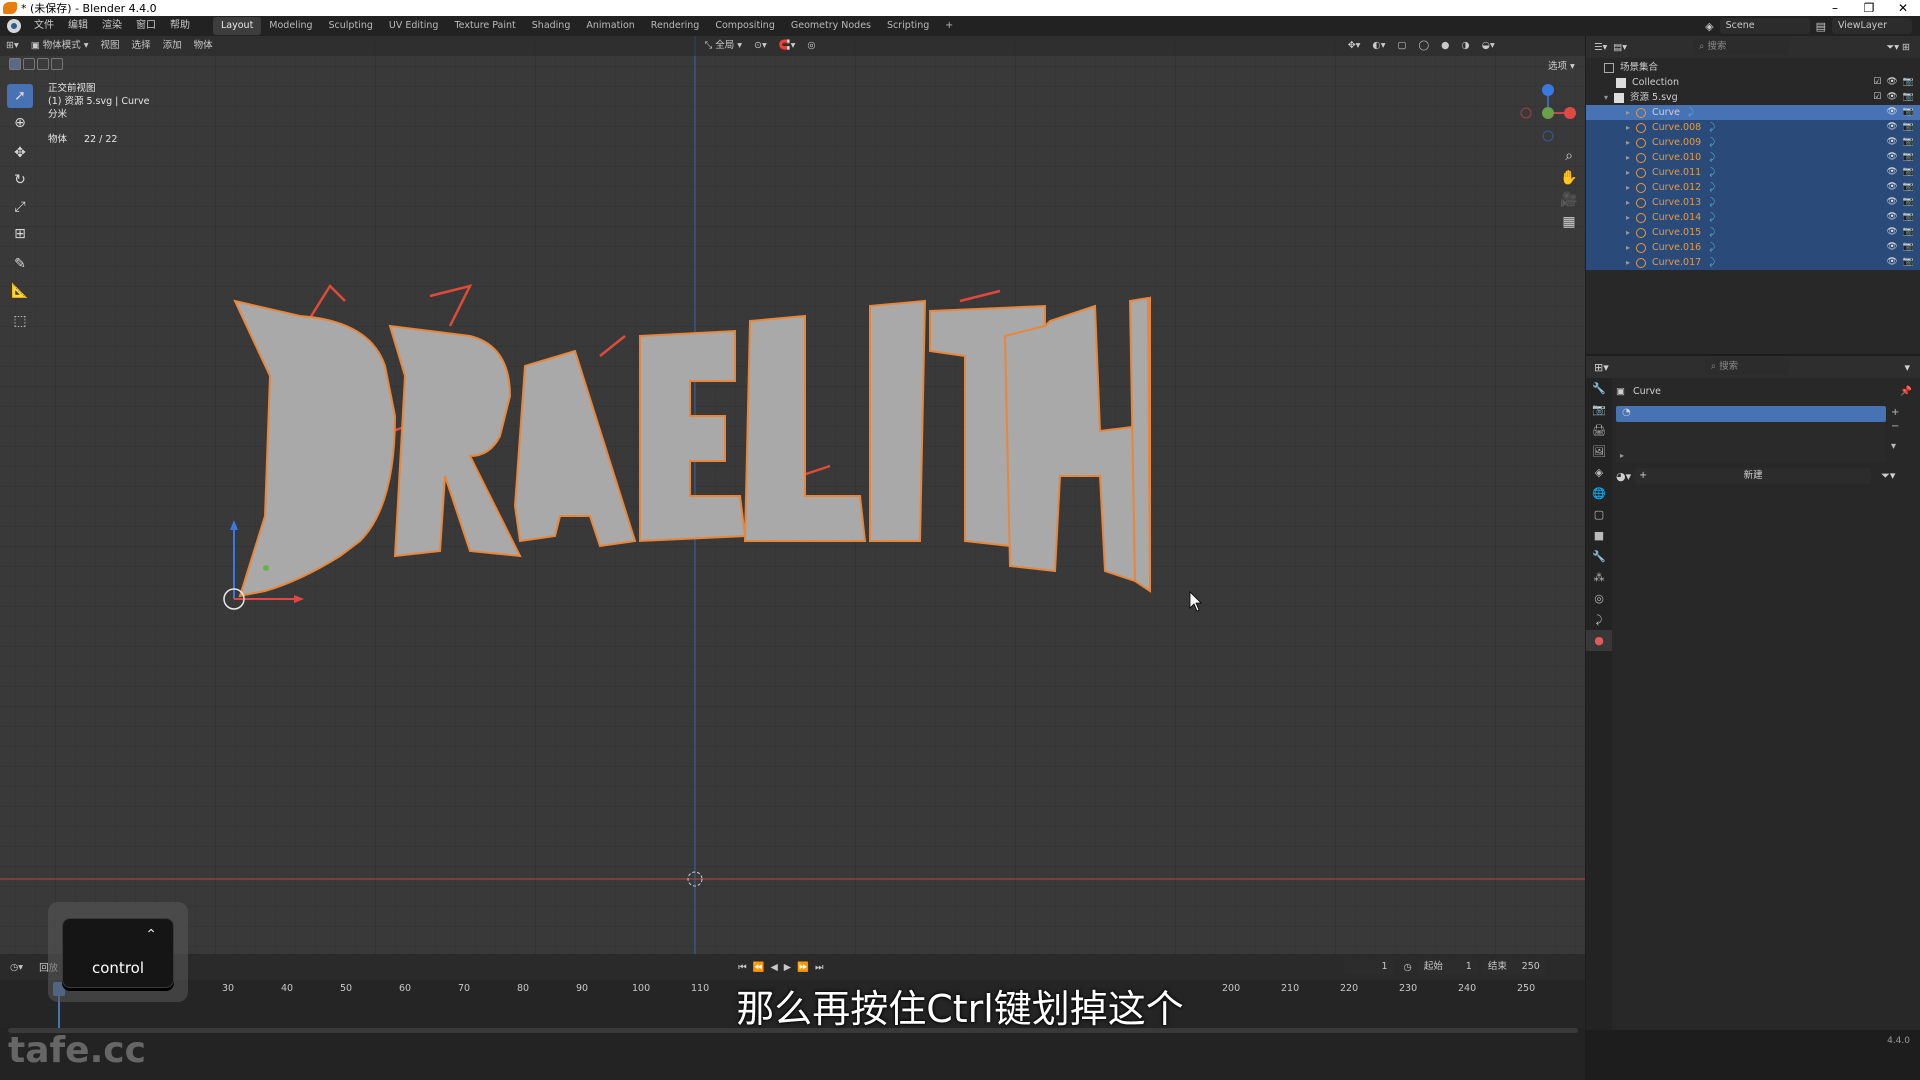  I want to click on properties-editor-icon: ⊞▾, so click(1601, 367).